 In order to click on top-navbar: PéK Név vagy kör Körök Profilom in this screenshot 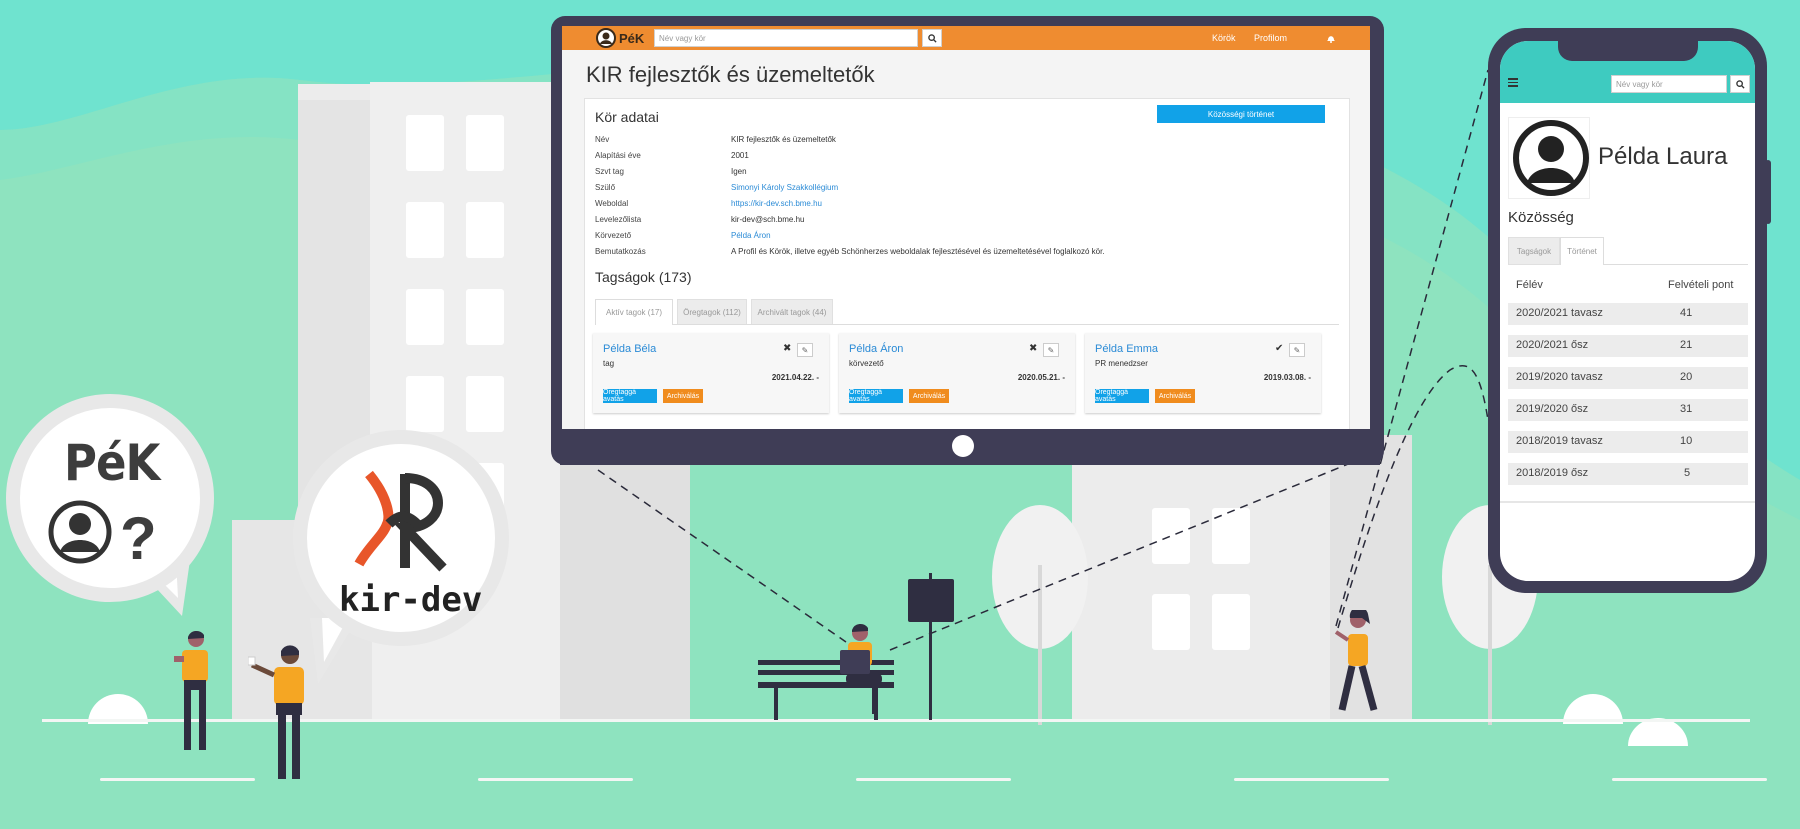, I will do `click(966, 38)`.